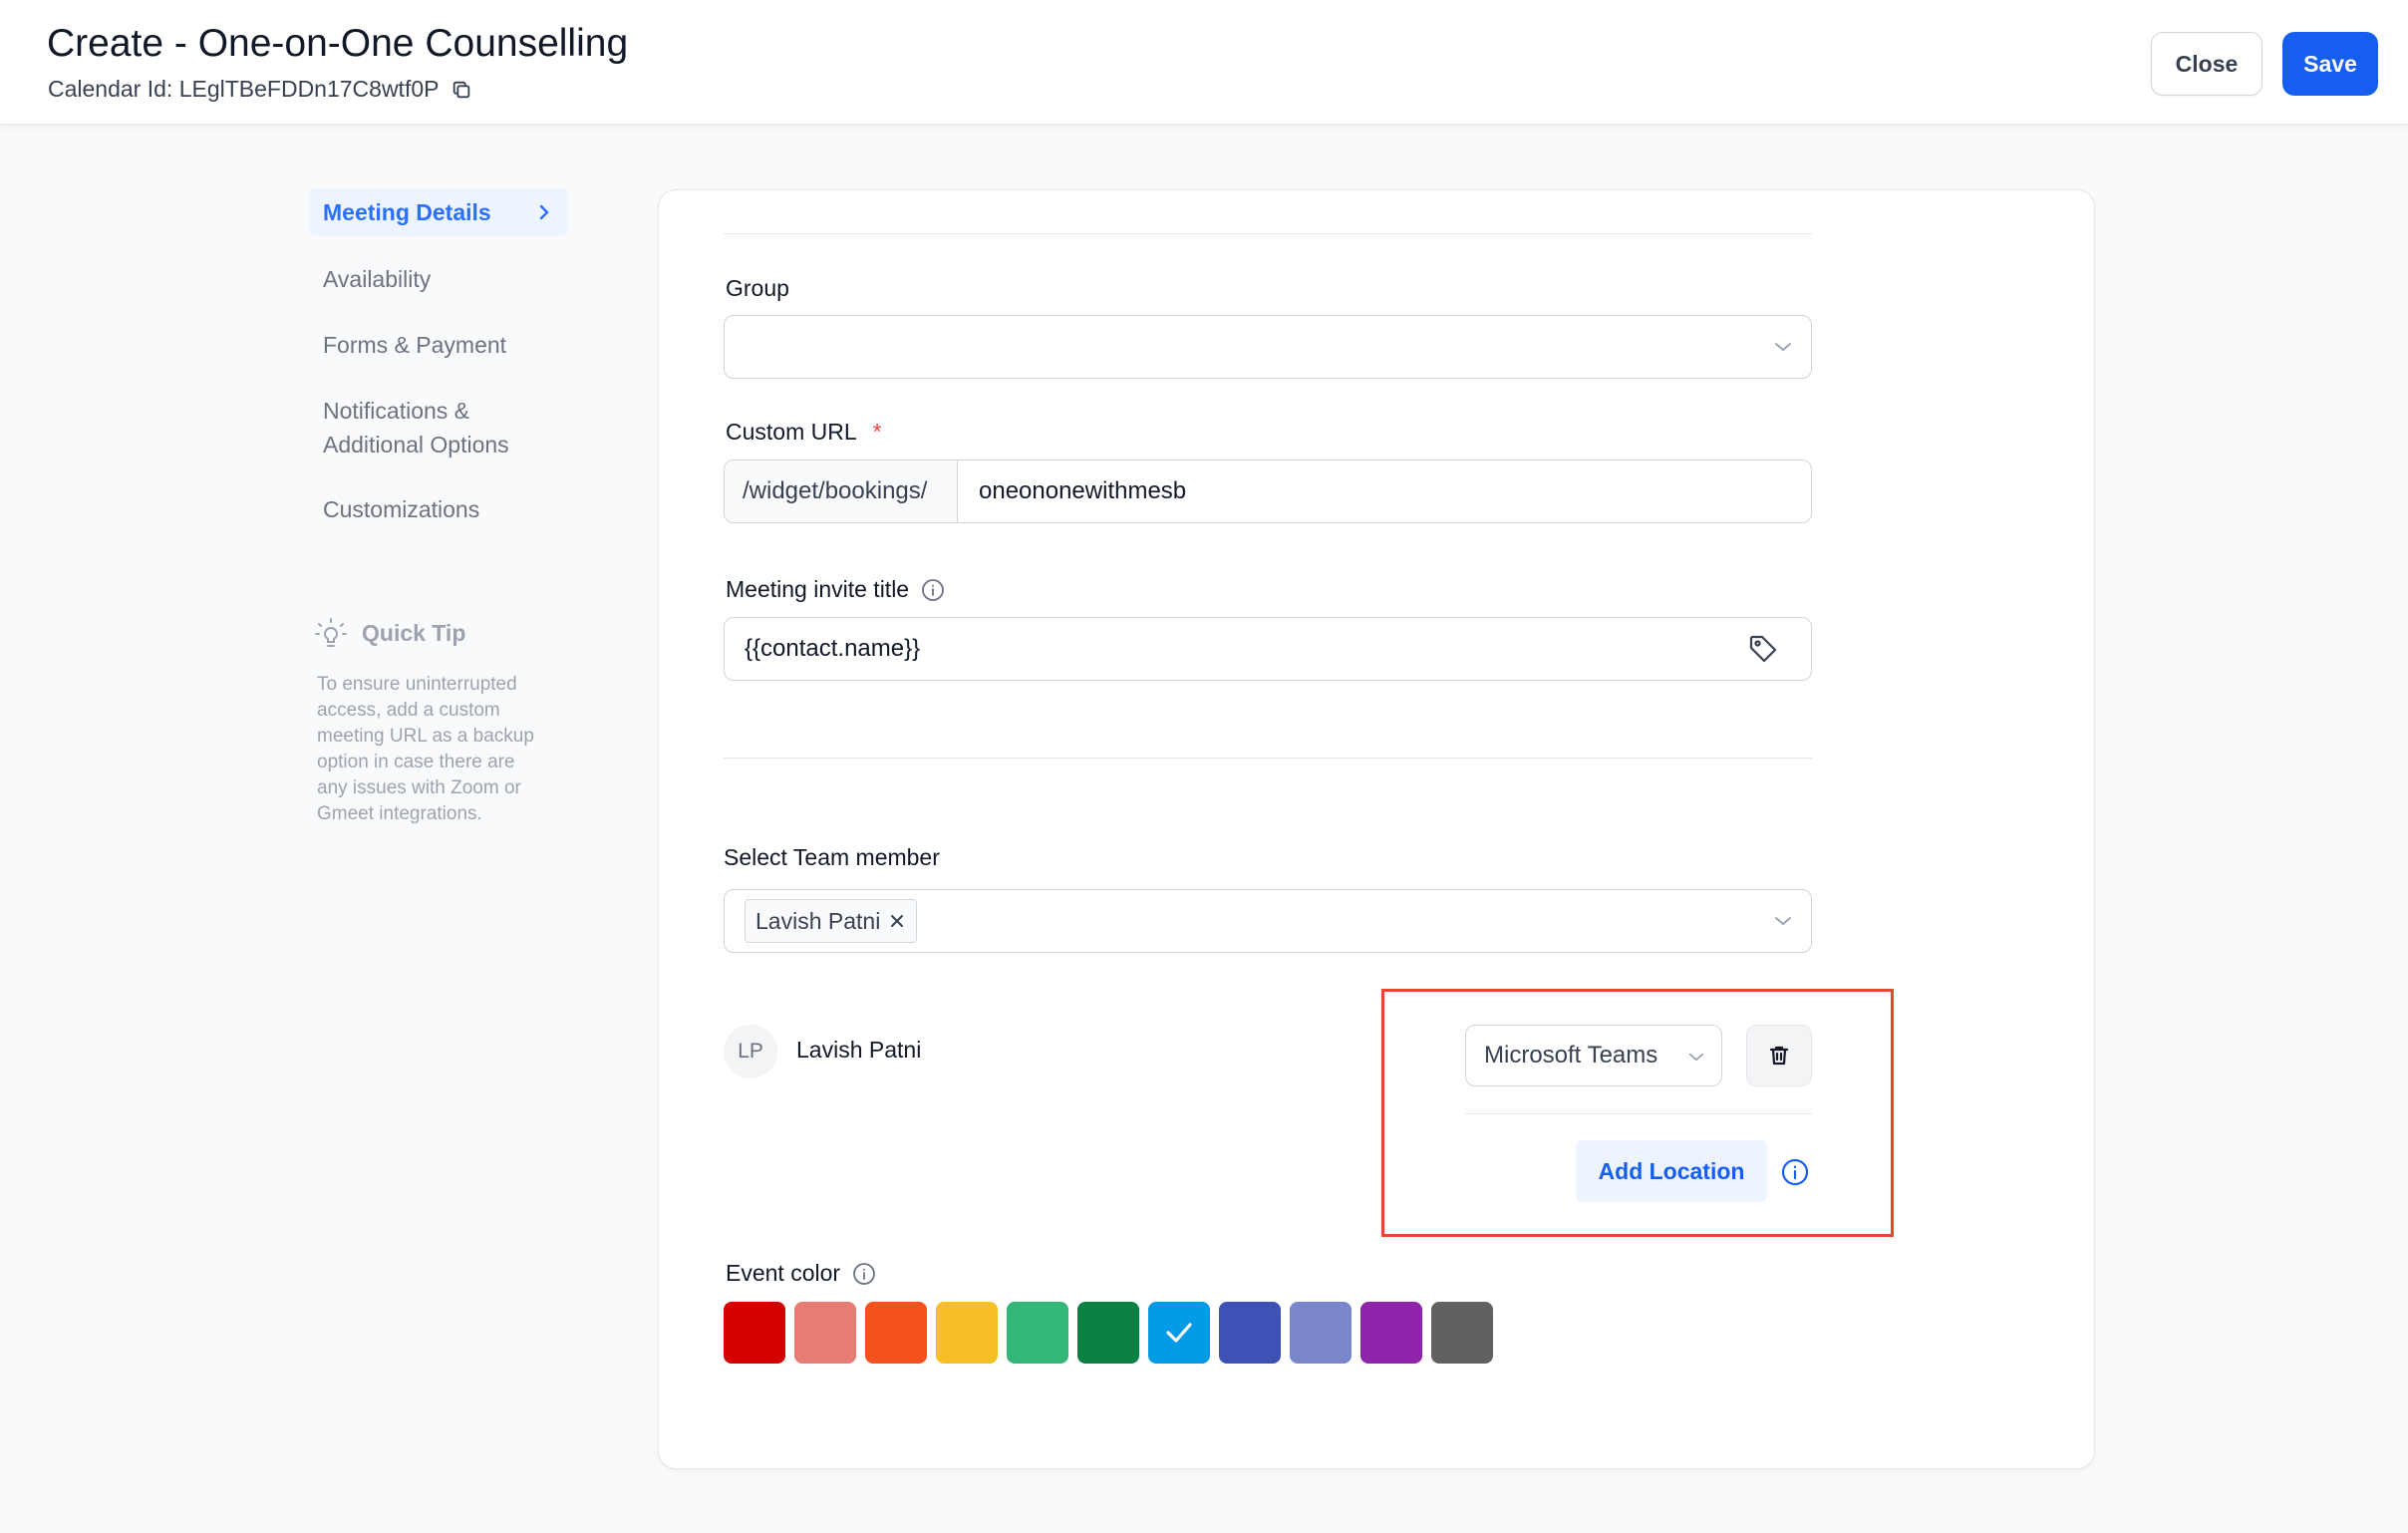 The height and width of the screenshot is (1533, 2408). I want to click on quick-tip-line: meeting URL as a backup, so click(425, 737).